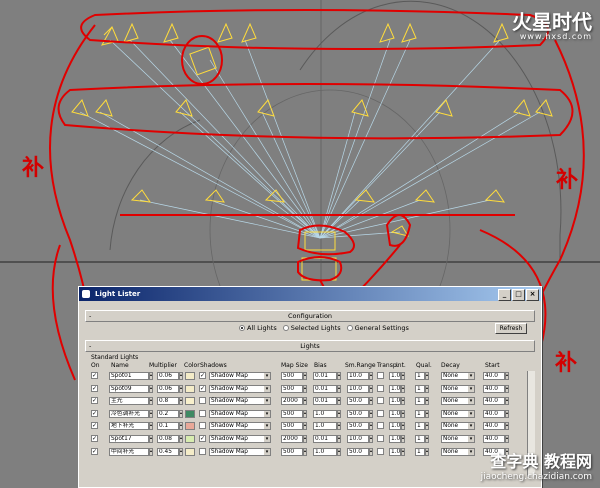 The image size is (600, 488). What do you see at coordinates (511, 328) in the screenshot?
I see `refresh-button: Refresh` at bounding box center [511, 328].